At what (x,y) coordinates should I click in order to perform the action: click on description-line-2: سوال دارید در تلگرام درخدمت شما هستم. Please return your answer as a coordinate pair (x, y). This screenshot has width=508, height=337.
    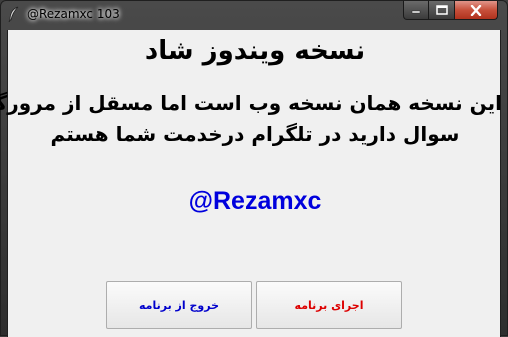
    Looking at the image, I should click on (255, 134).